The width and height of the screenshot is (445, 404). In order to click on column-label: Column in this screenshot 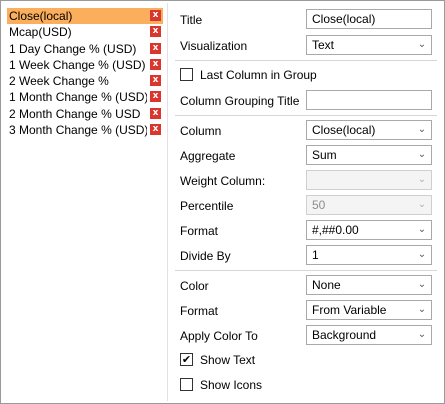, I will do `click(201, 131)`.